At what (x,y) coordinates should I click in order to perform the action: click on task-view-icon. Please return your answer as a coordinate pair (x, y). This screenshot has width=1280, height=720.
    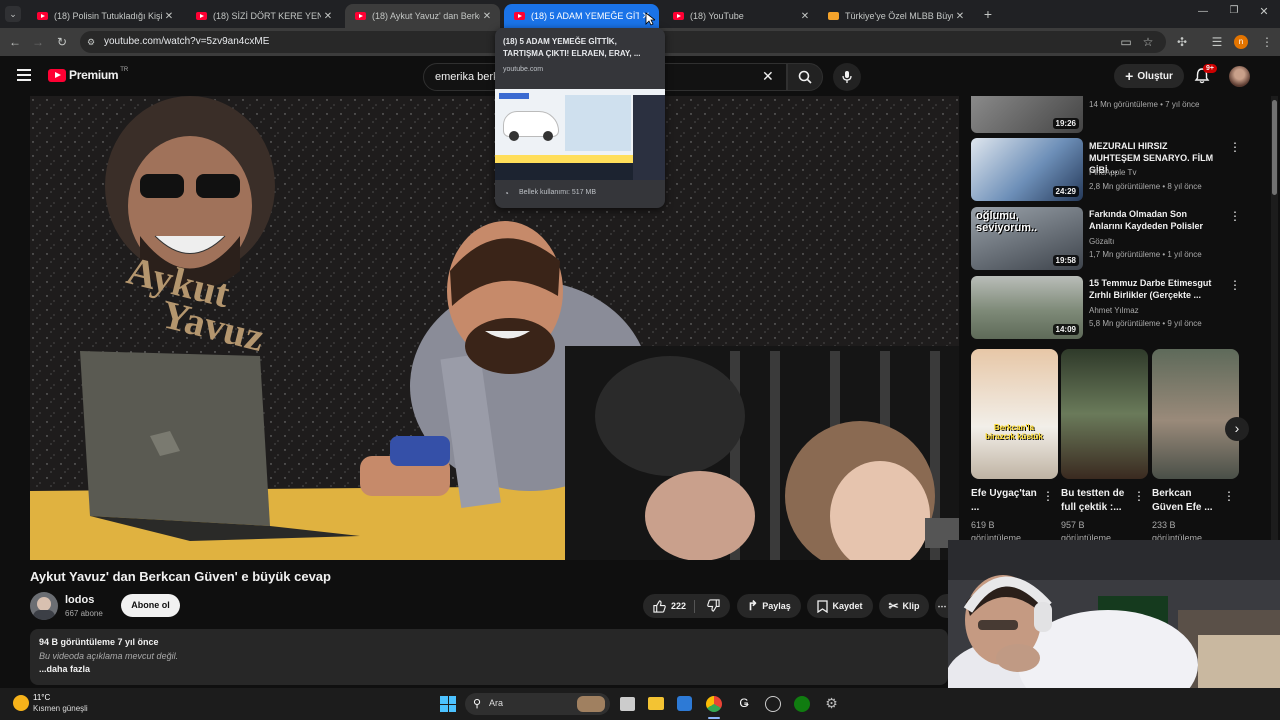
    Looking at the image, I should click on (627, 704).